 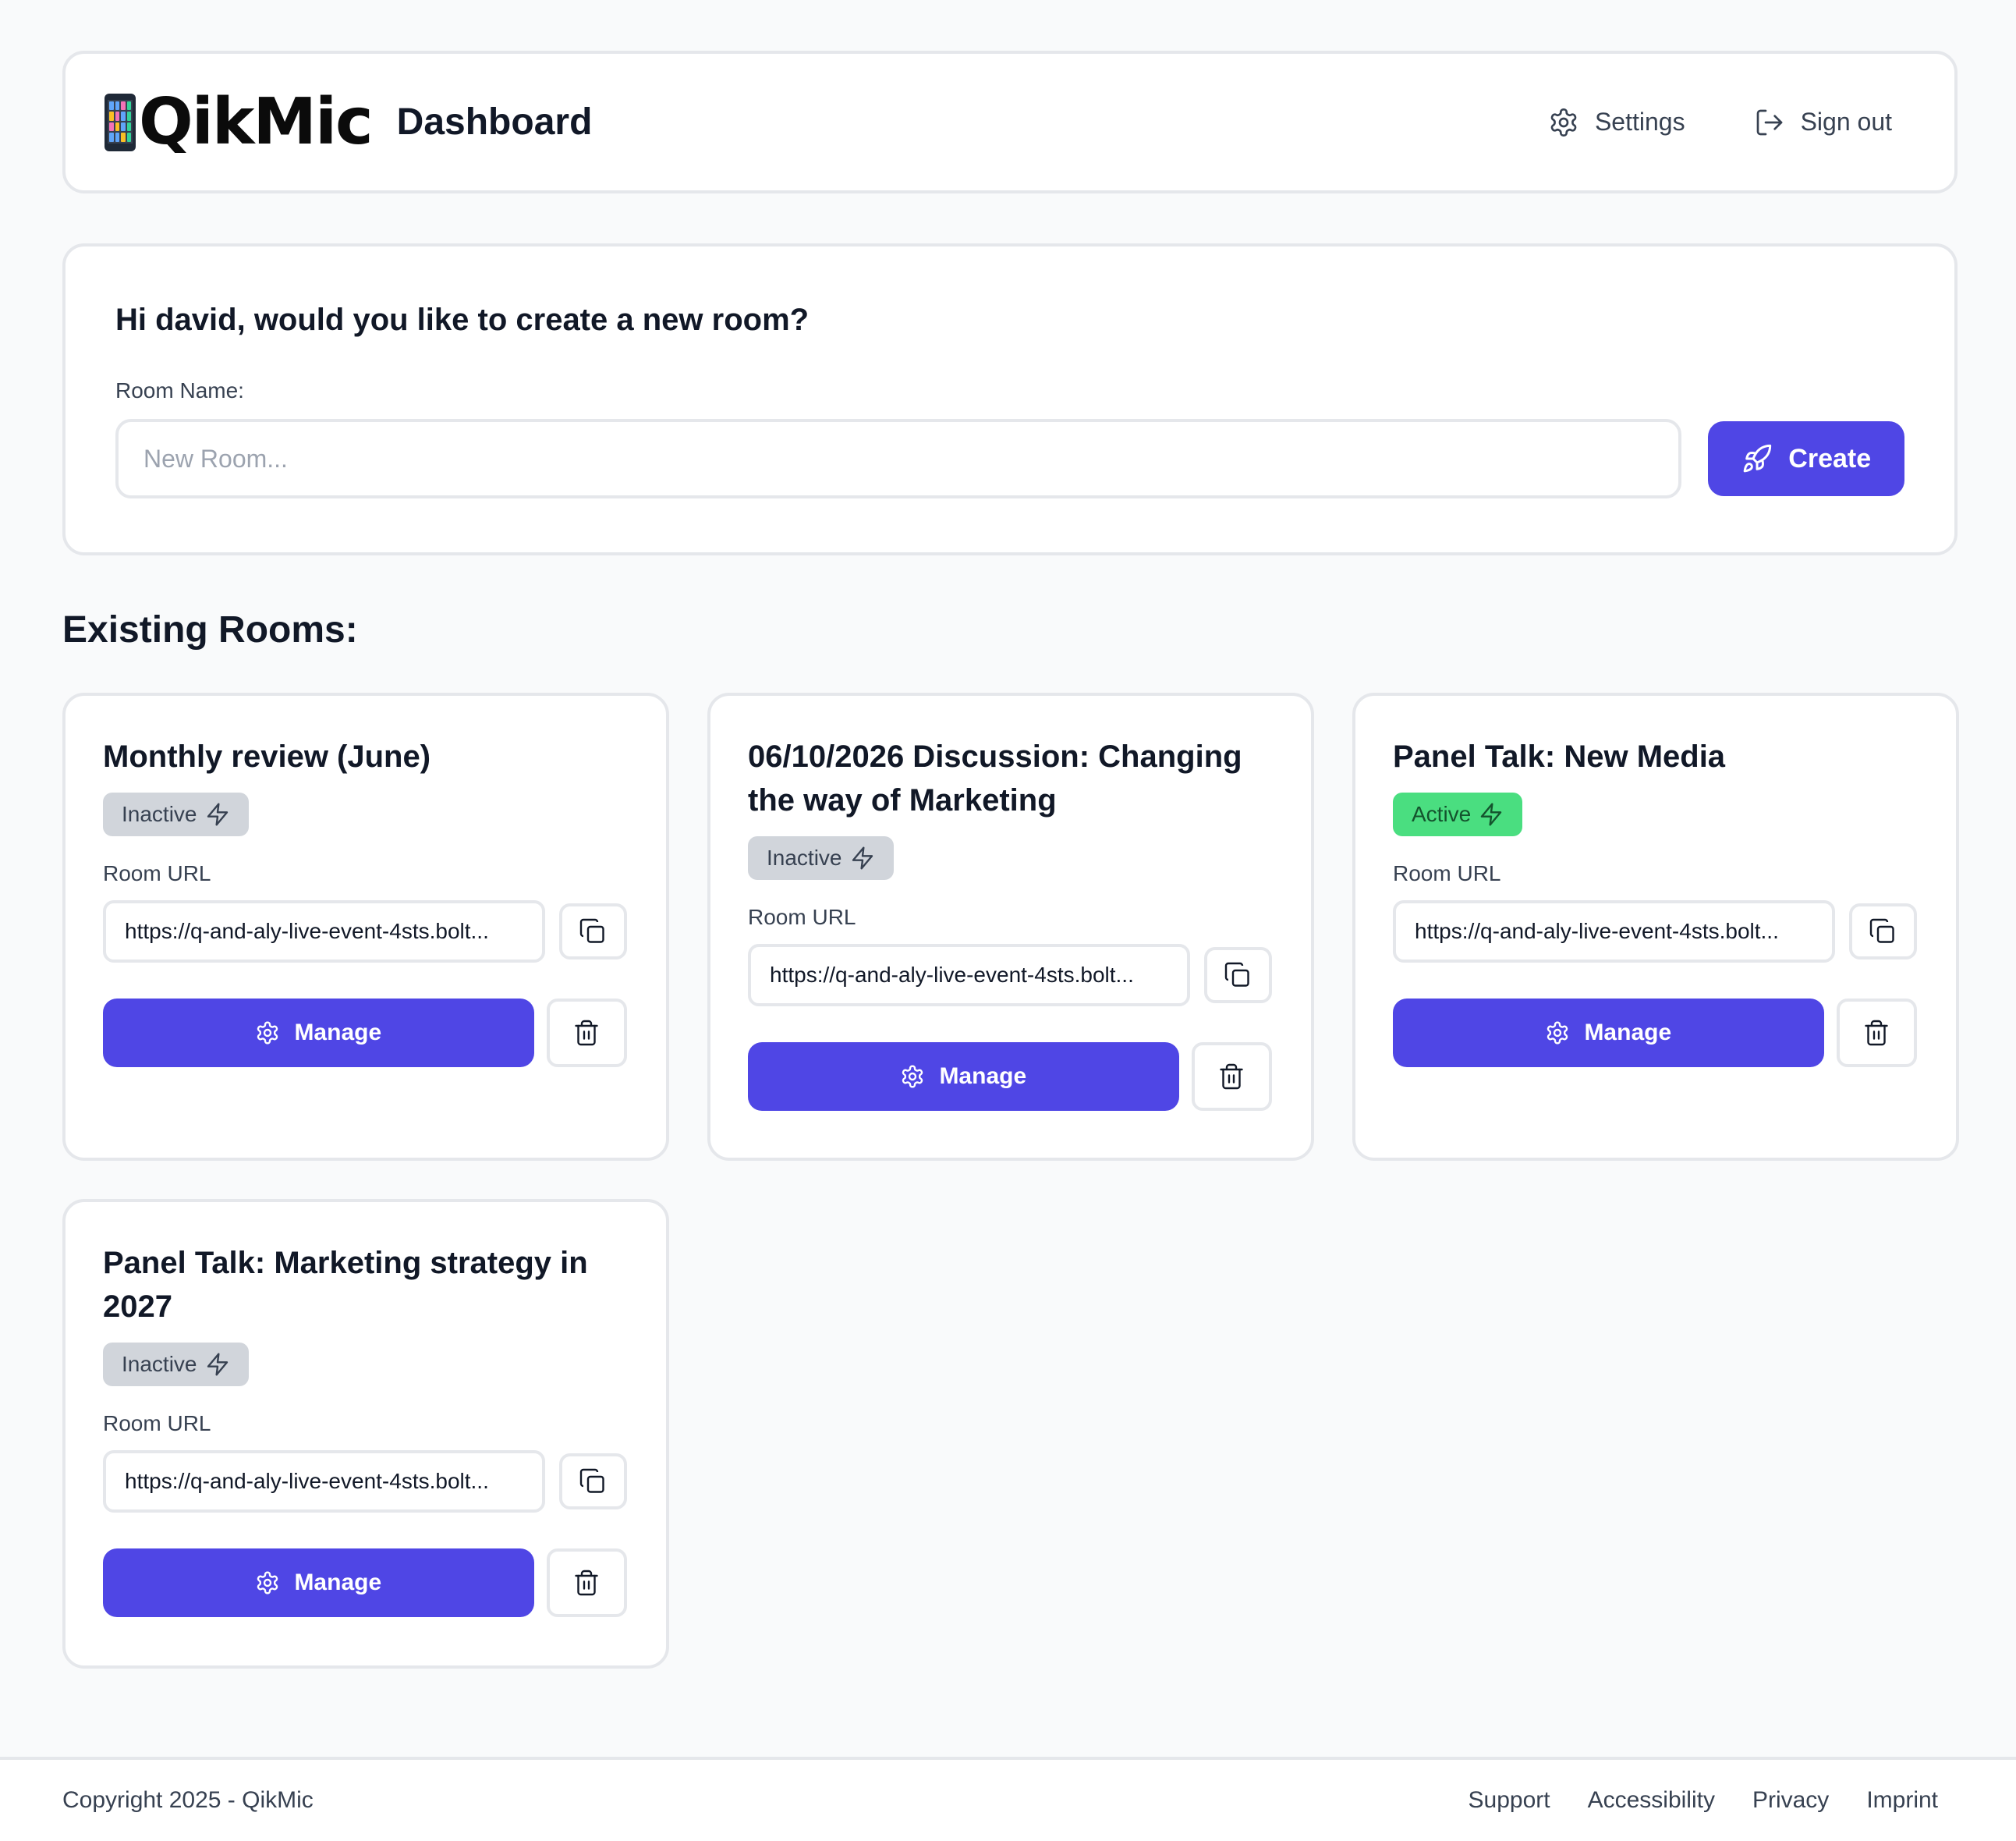 I want to click on footer-link-accessibility: Accessibility, so click(x=1651, y=1800).